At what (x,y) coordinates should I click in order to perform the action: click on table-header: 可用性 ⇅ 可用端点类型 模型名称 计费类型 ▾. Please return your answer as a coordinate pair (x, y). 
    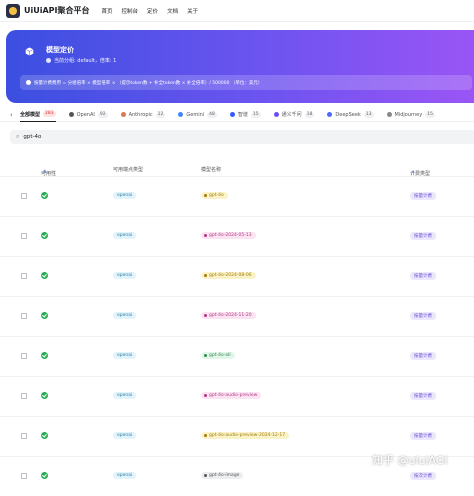
    Looking at the image, I should click on (237, 169).